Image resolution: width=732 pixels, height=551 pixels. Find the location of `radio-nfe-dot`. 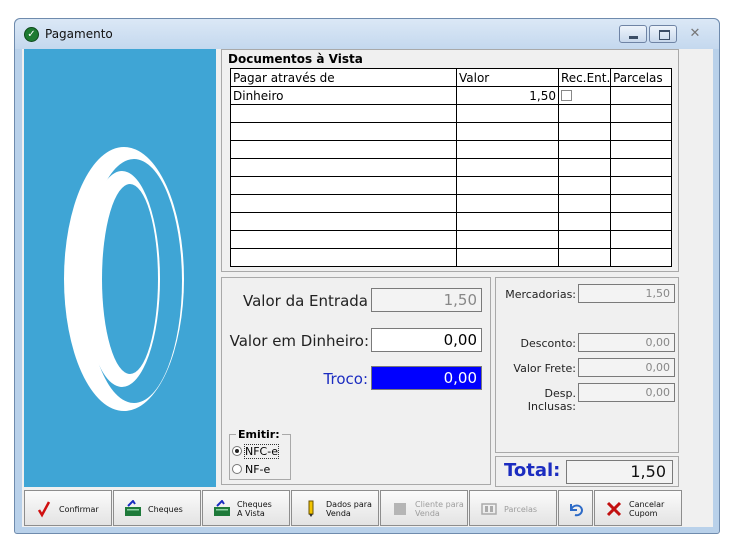

radio-nfe-dot is located at coordinates (237, 469).